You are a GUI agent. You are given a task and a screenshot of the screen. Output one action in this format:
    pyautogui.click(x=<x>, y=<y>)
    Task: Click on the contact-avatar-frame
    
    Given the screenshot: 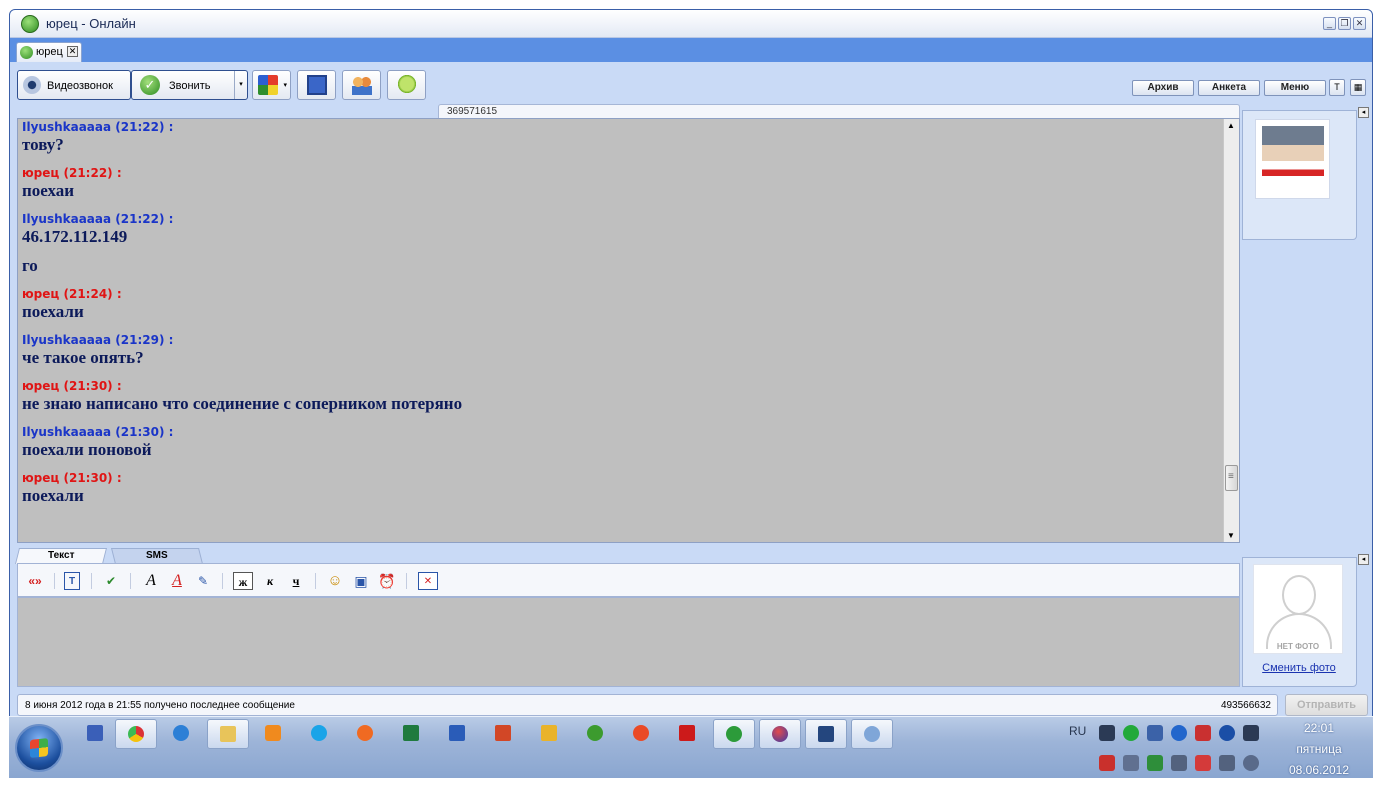 What is the action you would take?
    pyautogui.click(x=1292, y=159)
    